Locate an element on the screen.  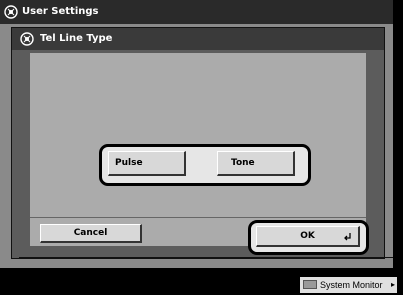
monitor-icon is located at coordinates (310, 284).